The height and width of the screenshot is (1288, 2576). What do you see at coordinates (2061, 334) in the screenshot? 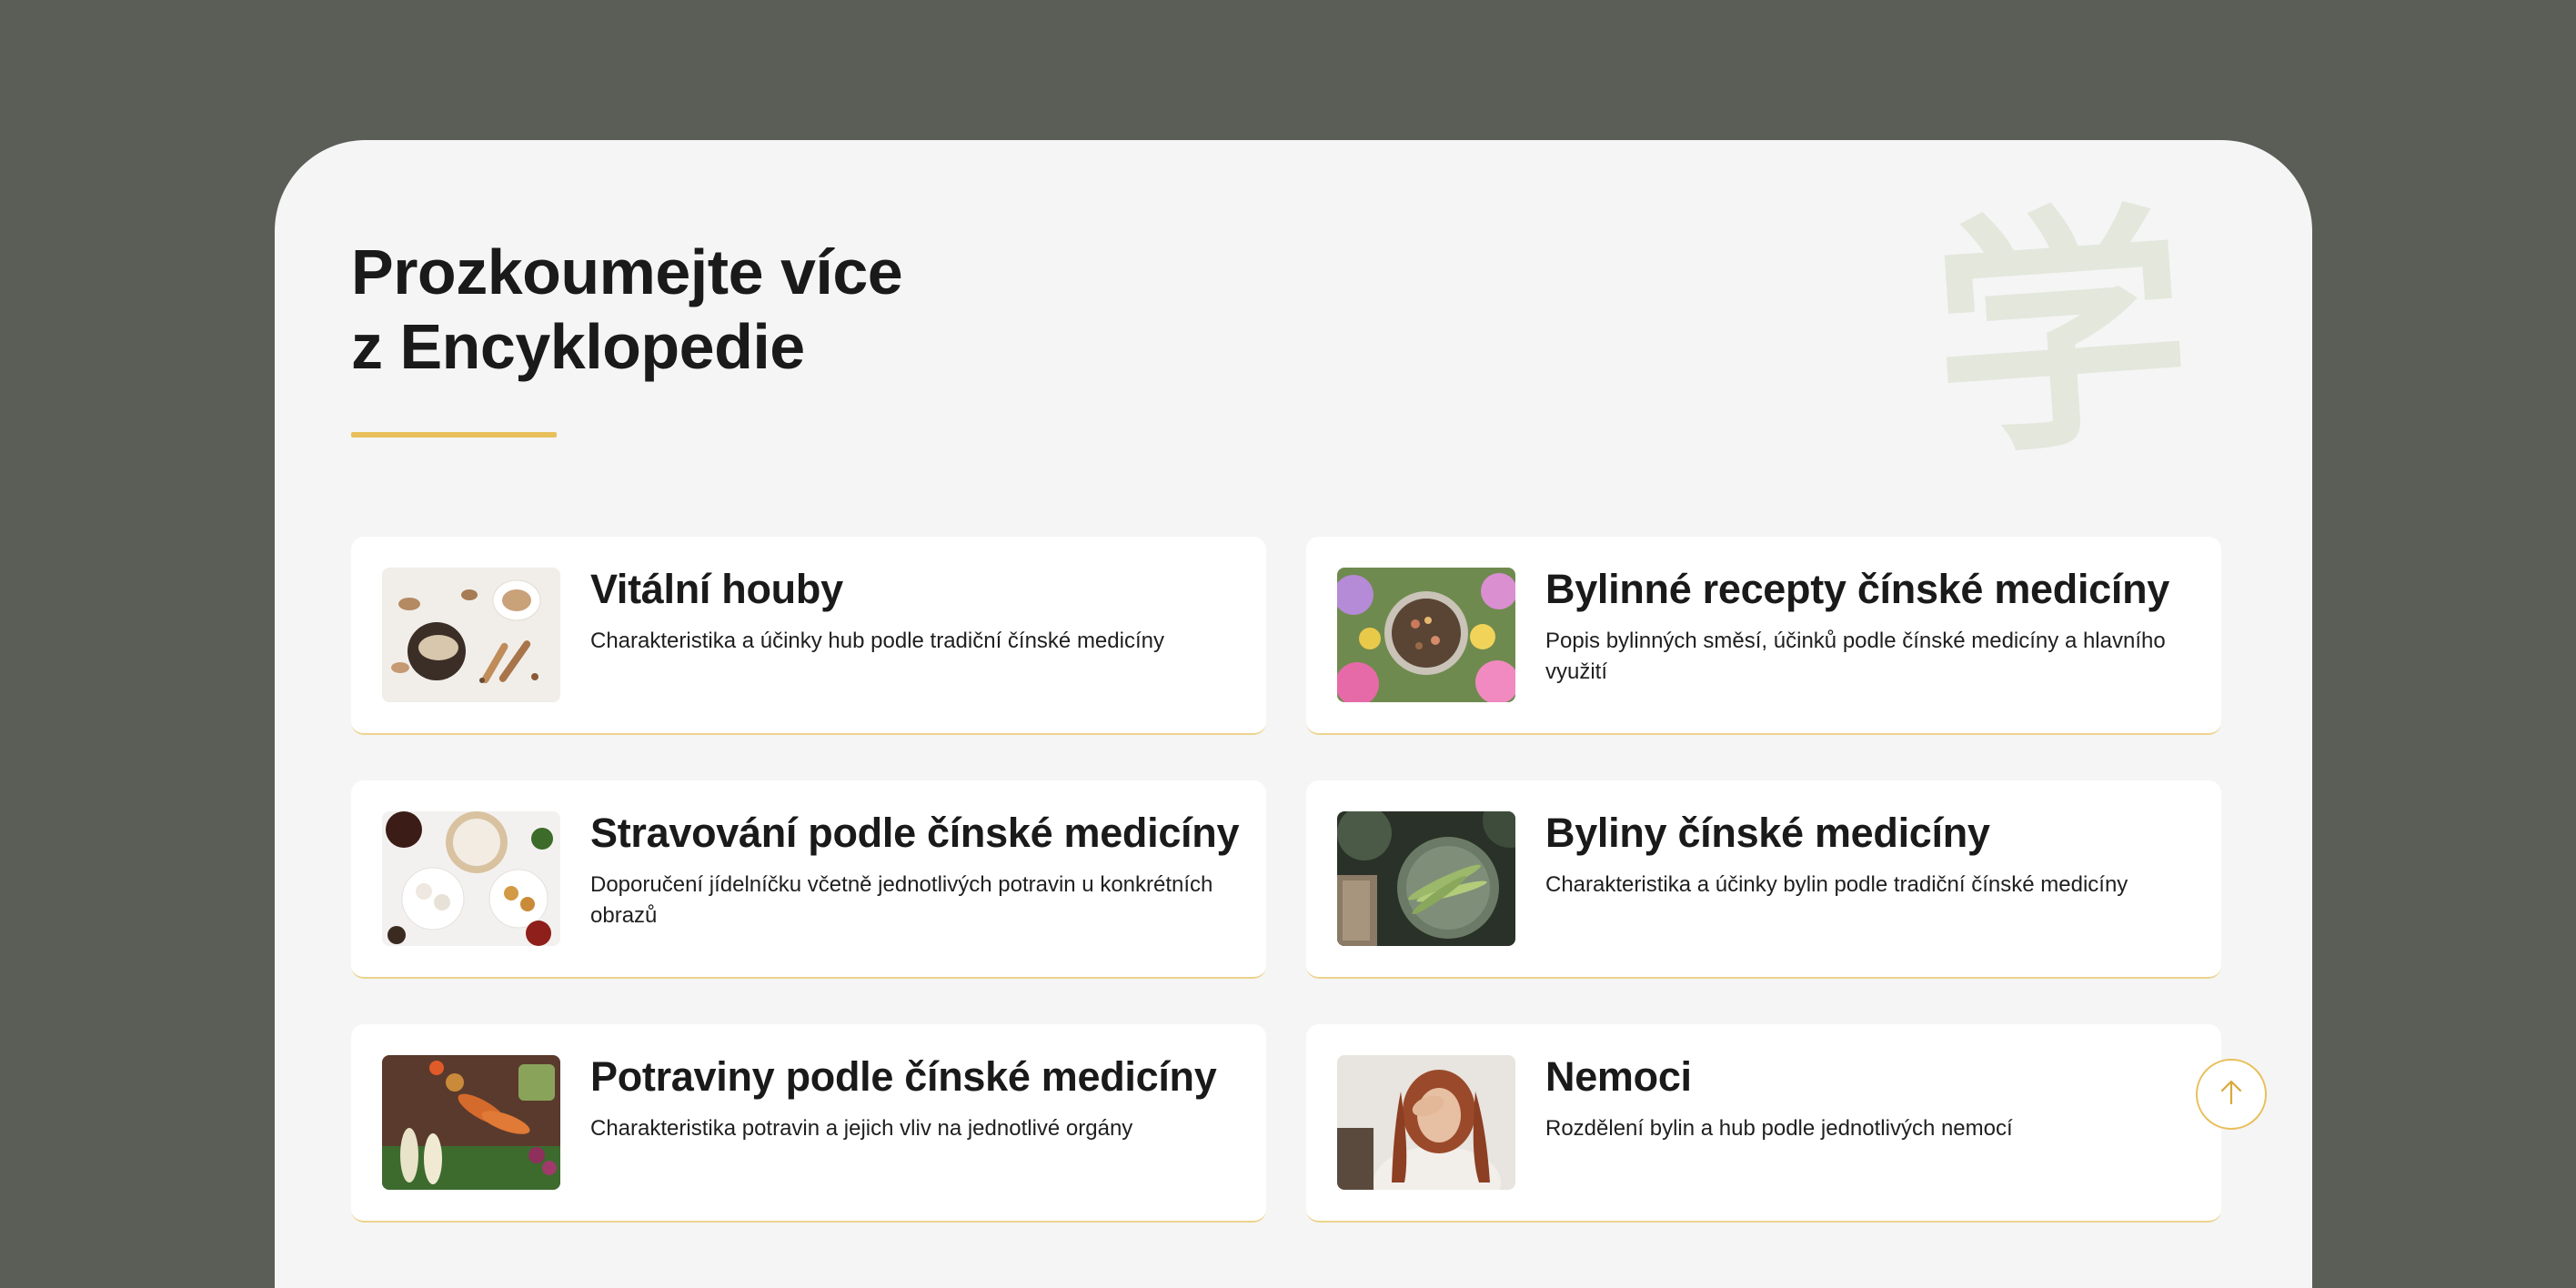
I see `watermark-character: 学` at bounding box center [2061, 334].